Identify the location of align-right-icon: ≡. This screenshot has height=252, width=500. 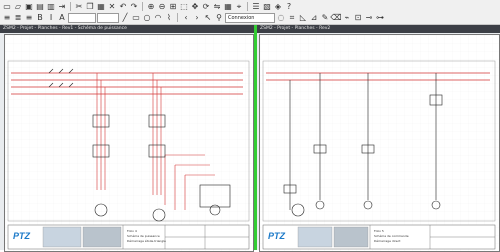
(29, 18).